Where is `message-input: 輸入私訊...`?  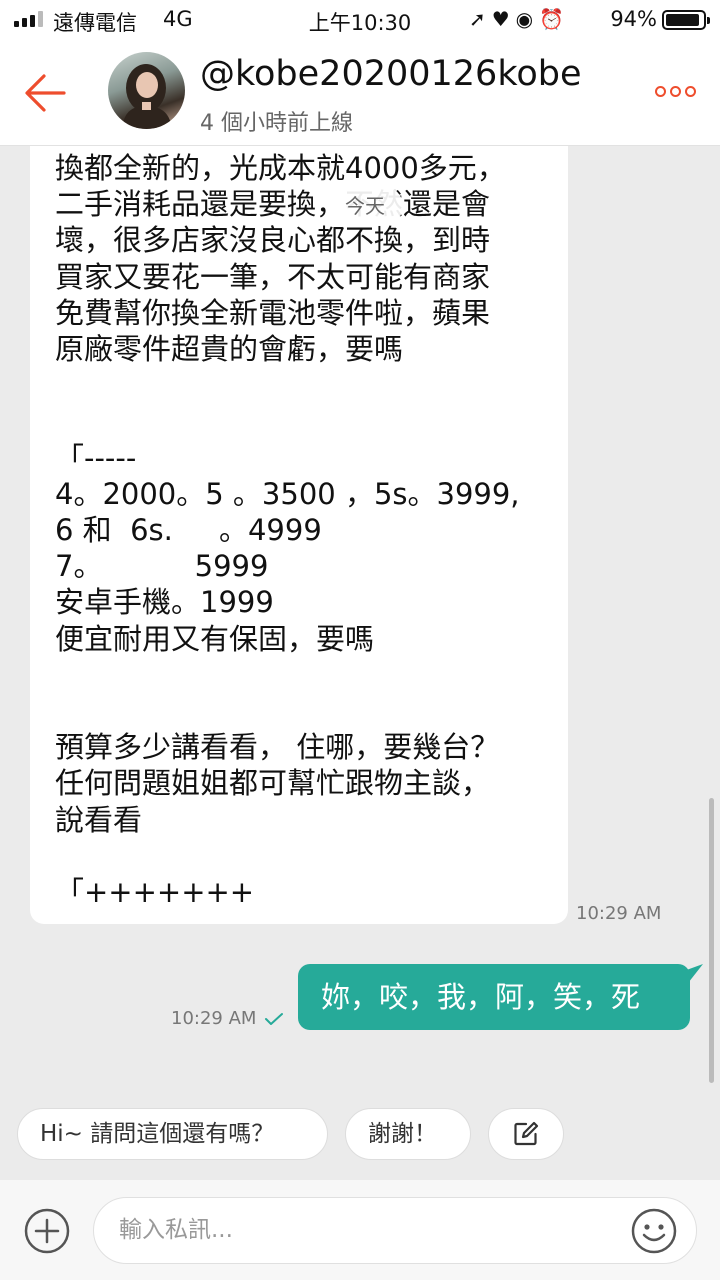
message-input: 輸入私訊... is located at coordinates (395, 1230).